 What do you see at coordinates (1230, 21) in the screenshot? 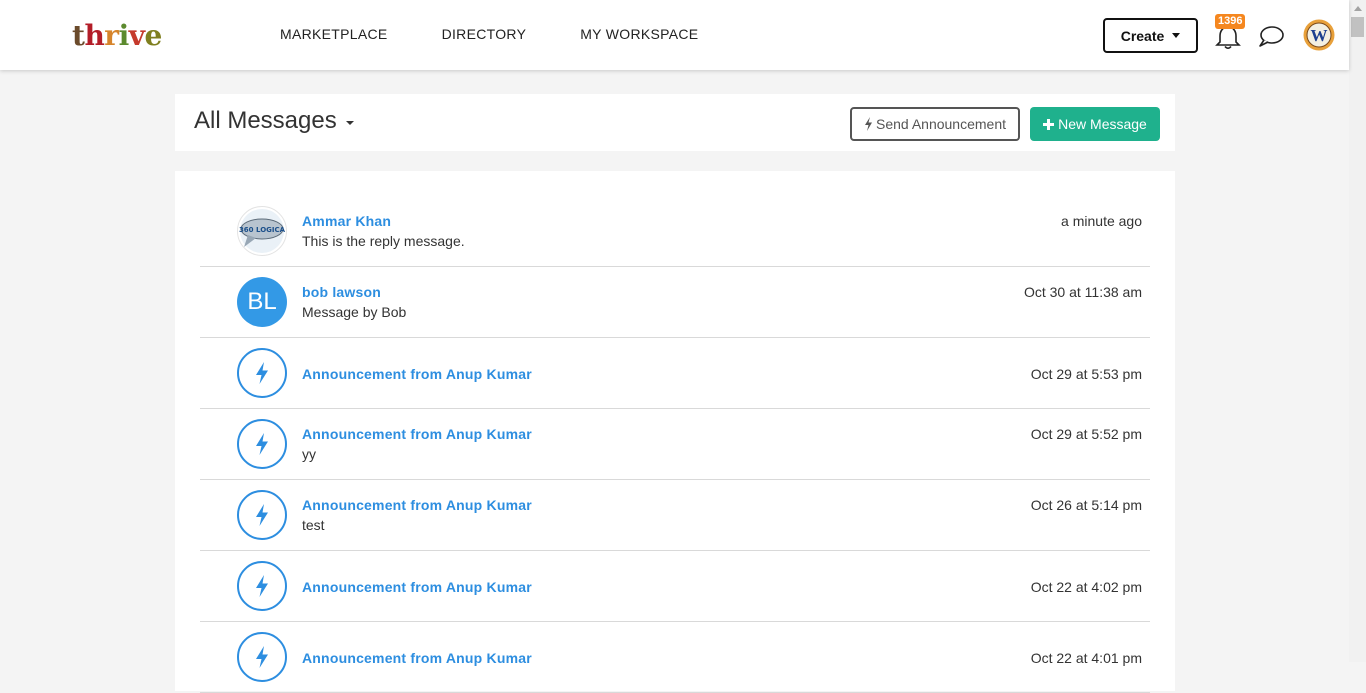
I see `notification-count-badge: 1396` at bounding box center [1230, 21].